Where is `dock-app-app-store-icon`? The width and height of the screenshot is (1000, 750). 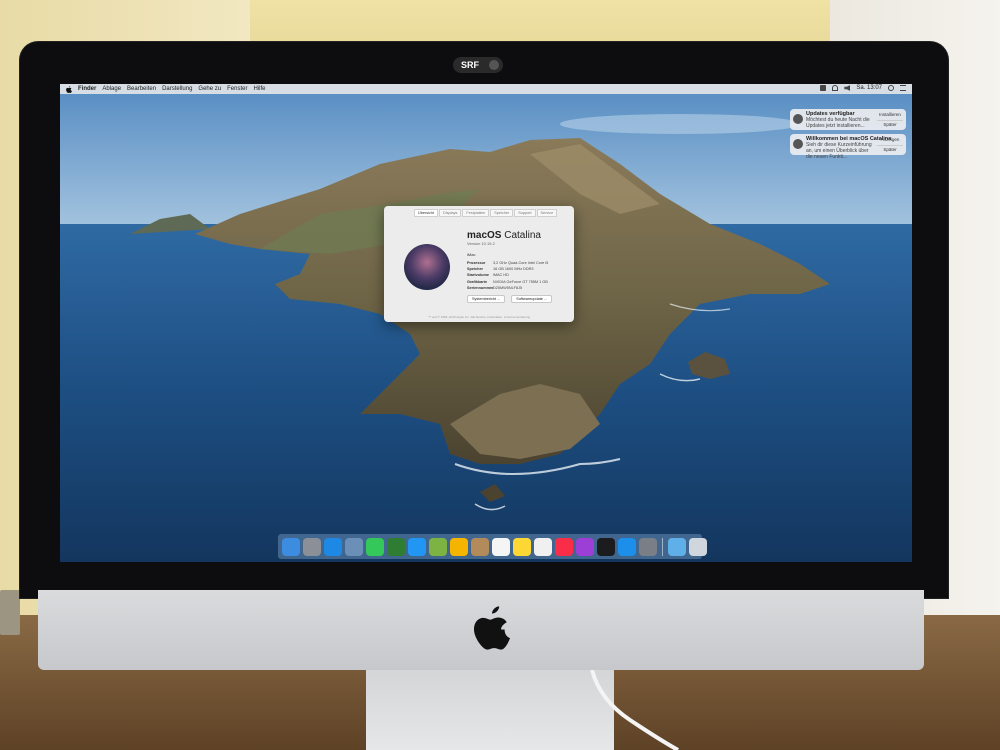
dock-app-app-store-icon is located at coordinates (627, 546).